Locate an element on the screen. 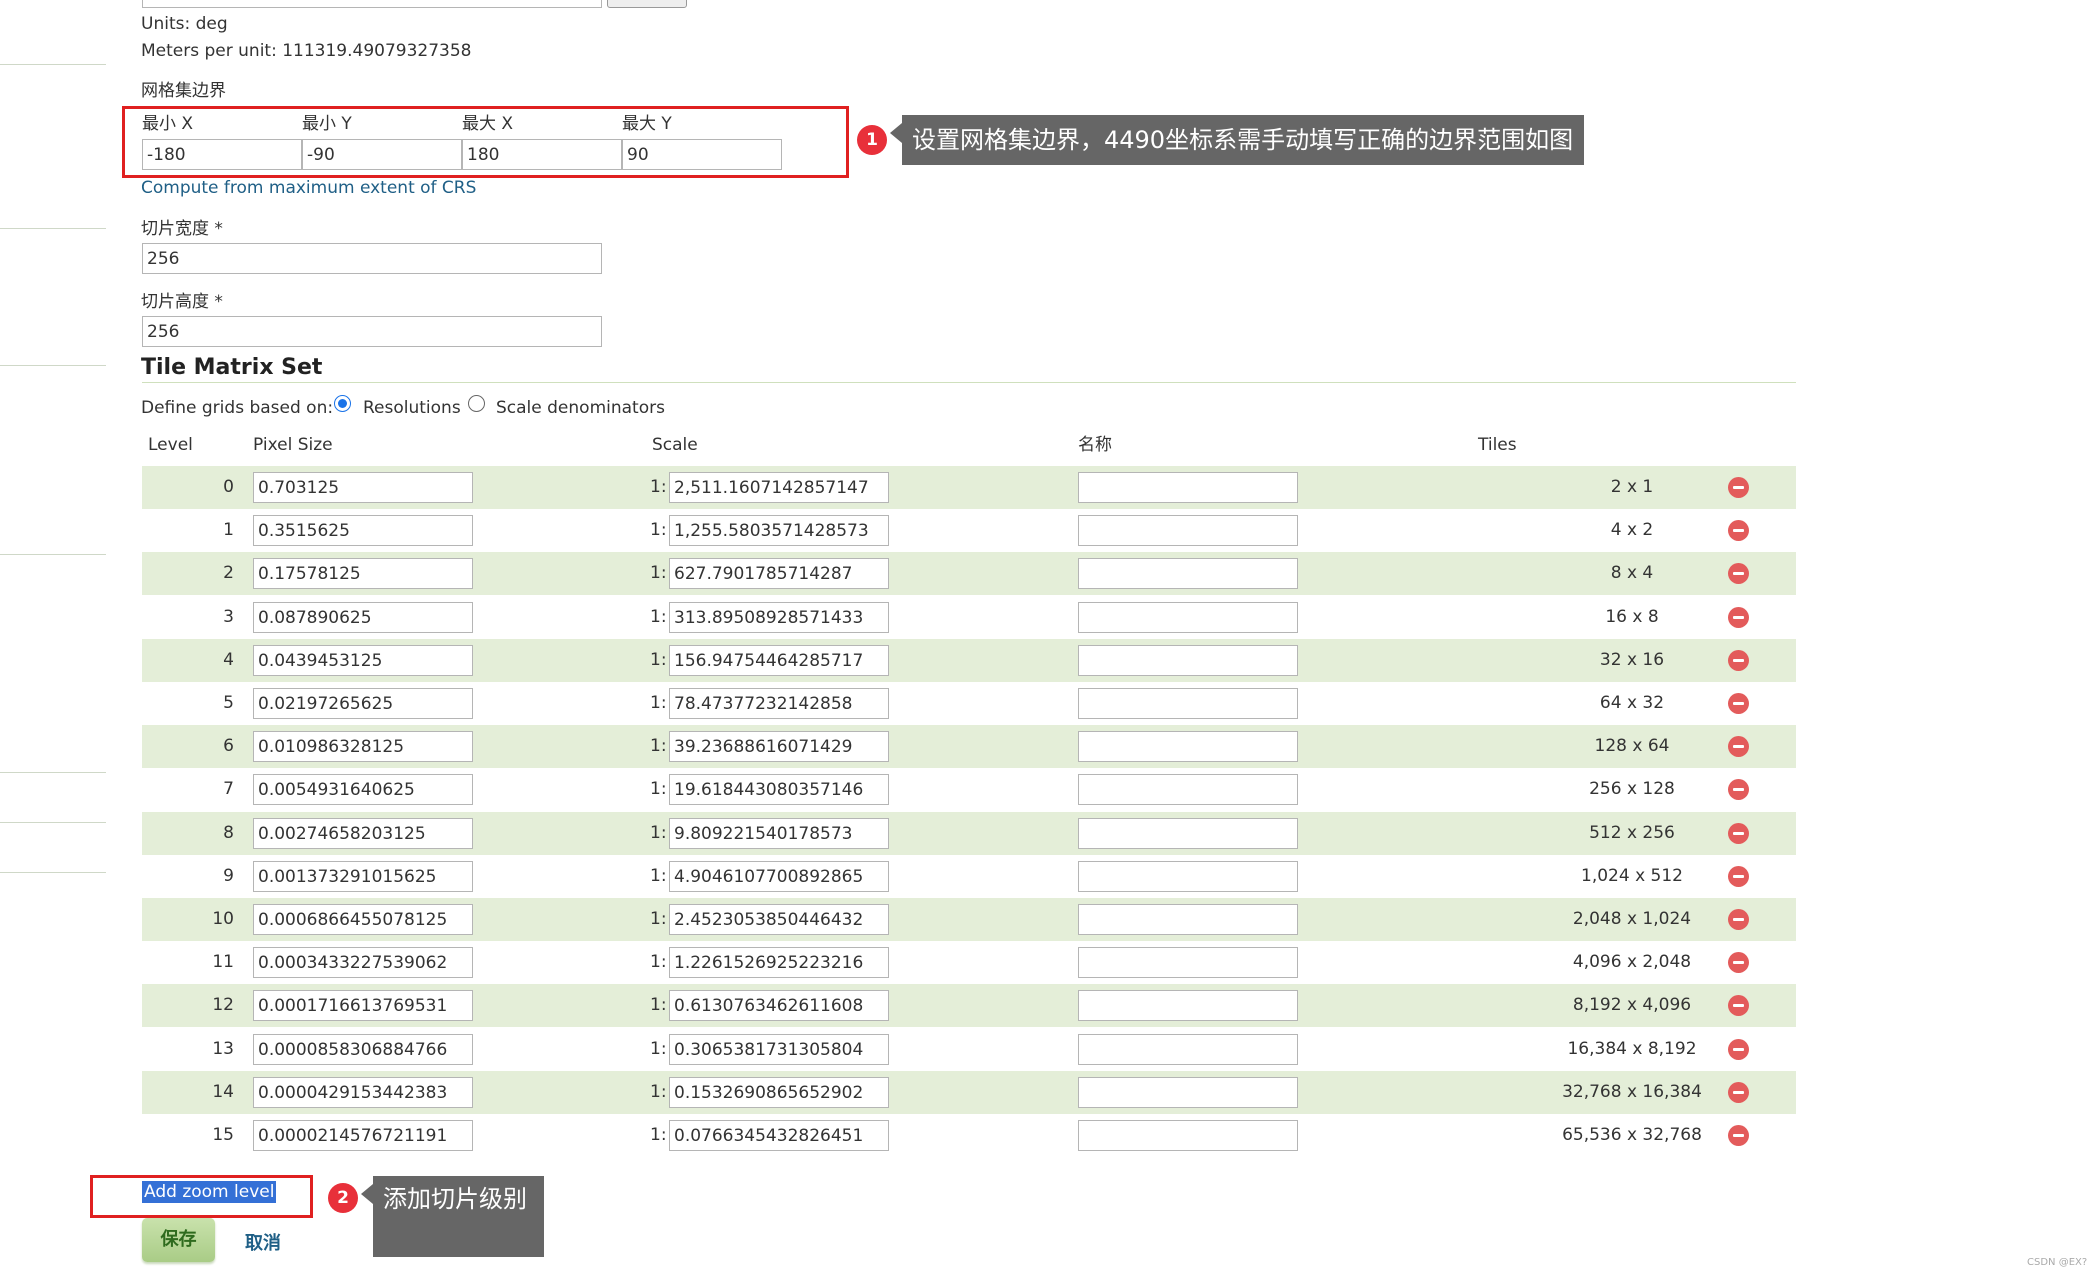 The image size is (2095, 1277). save-button: 保存 is located at coordinates (178, 1240).